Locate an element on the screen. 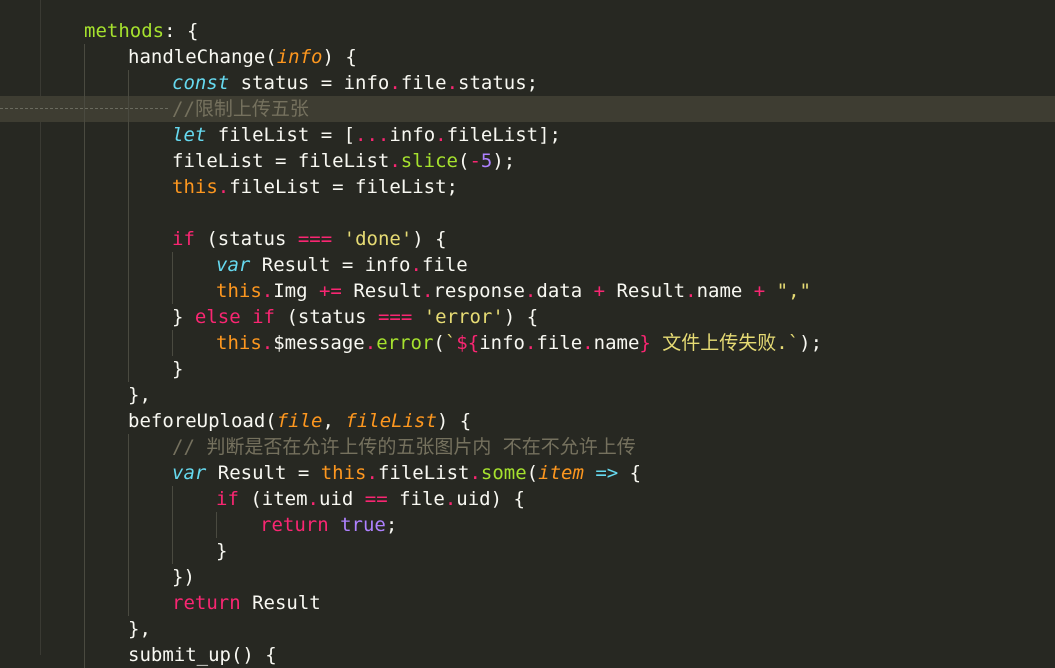 This screenshot has width=1055, height=668. code-token: }, is located at coordinates (139, 395).